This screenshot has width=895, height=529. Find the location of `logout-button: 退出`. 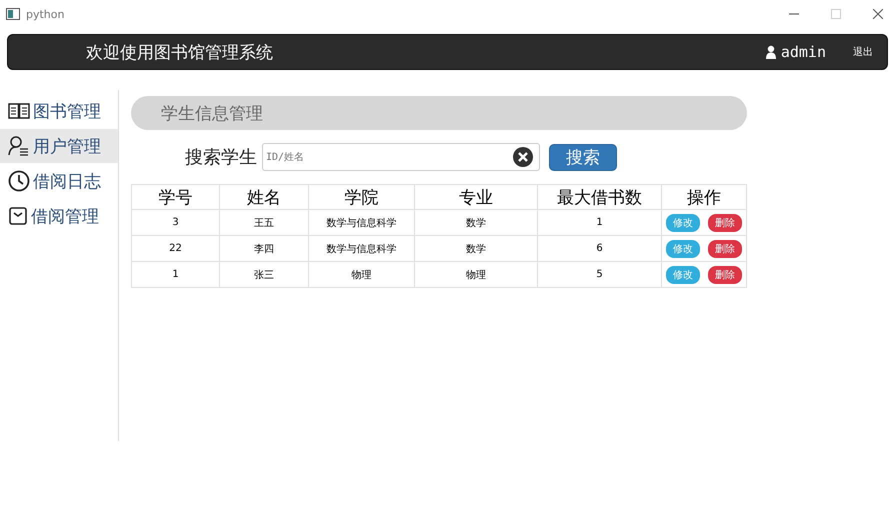

logout-button: 退出 is located at coordinates (863, 52).